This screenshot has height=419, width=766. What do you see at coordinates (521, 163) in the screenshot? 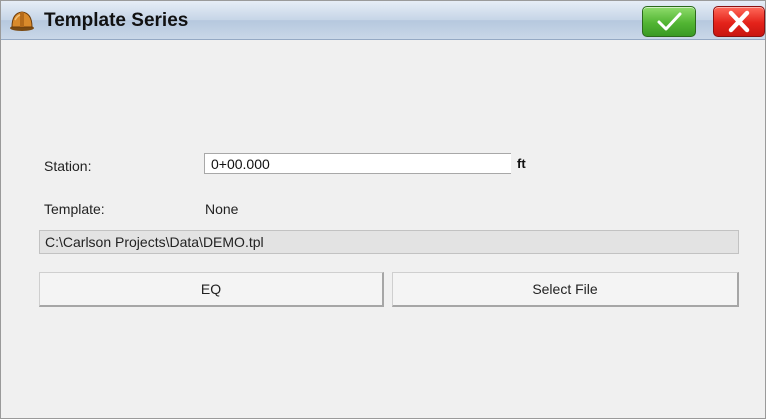
I see `station-unit: ft` at bounding box center [521, 163].